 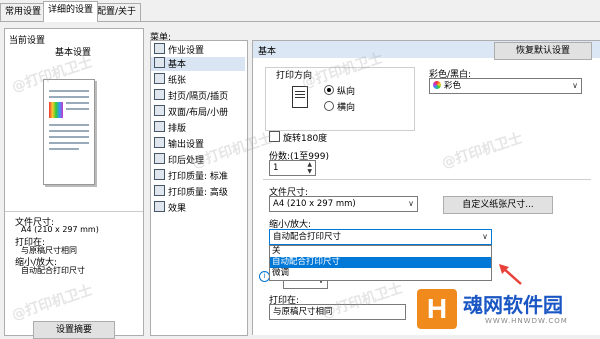 I want to click on current-settings-label: 当前设置, so click(x=27, y=41).